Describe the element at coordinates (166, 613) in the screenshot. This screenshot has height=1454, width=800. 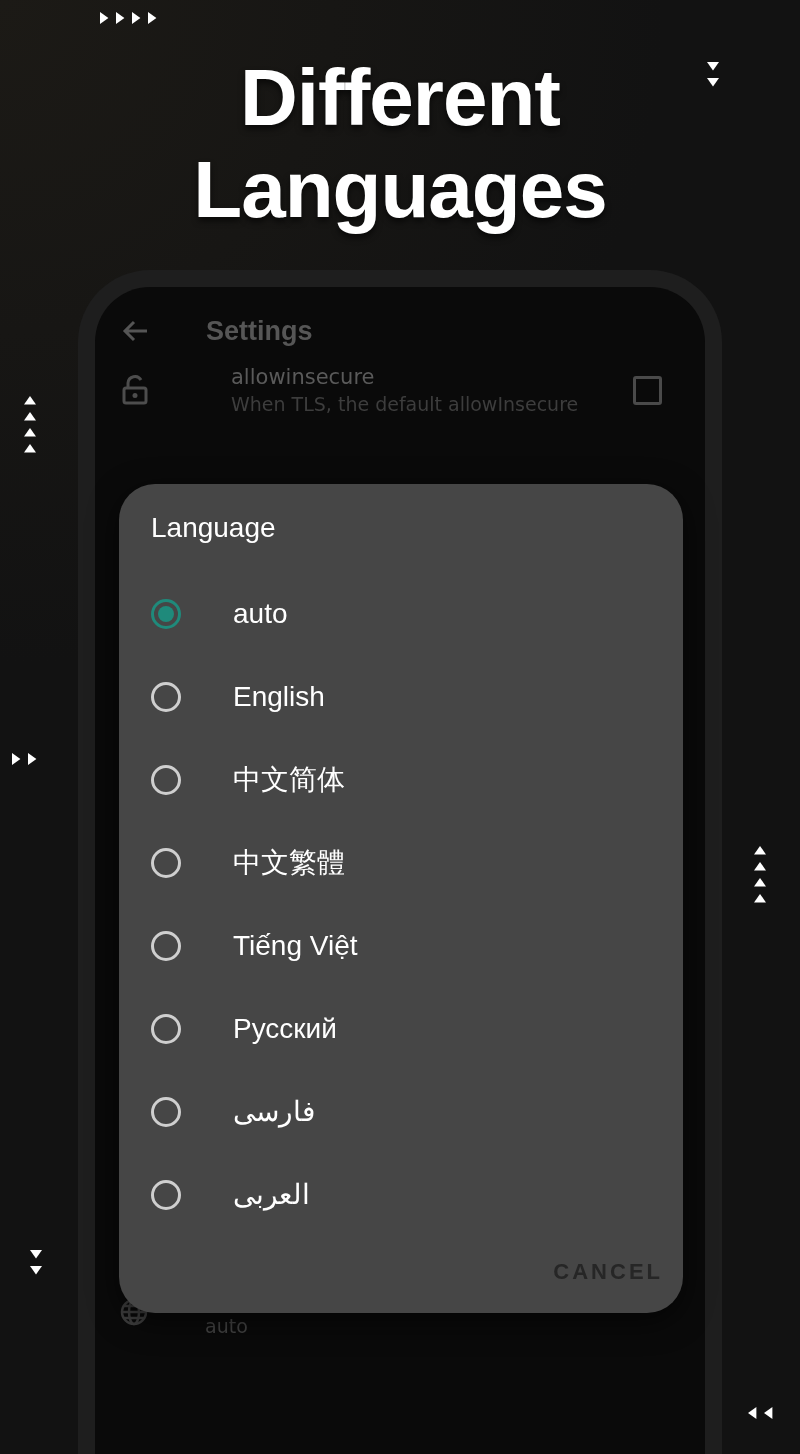
I see `radio-button` at that location.